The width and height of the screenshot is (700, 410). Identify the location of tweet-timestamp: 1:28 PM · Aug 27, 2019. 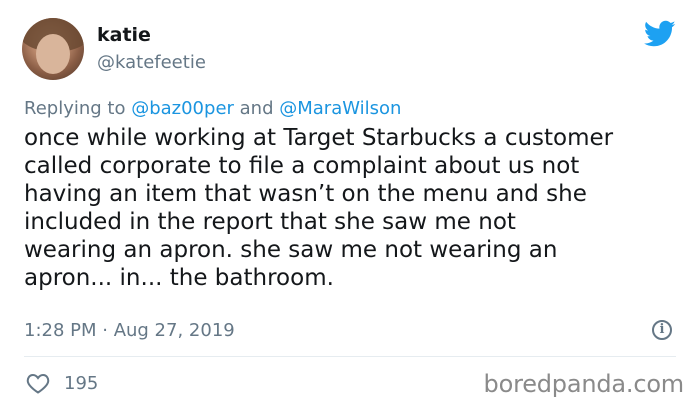
(129, 330).